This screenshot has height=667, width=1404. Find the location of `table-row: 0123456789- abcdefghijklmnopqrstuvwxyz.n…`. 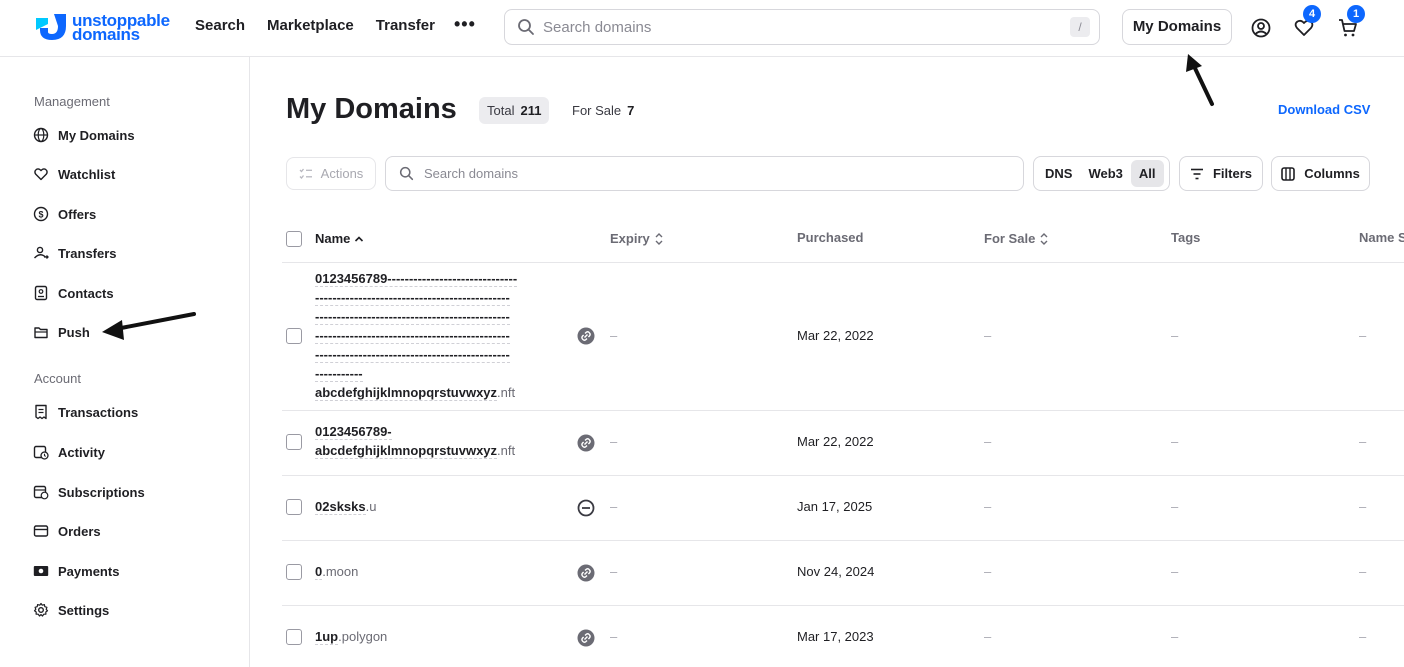

table-row: 0123456789- abcdefghijklmnopqrstuvwxyz.n… is located at coordinates (843, 443).